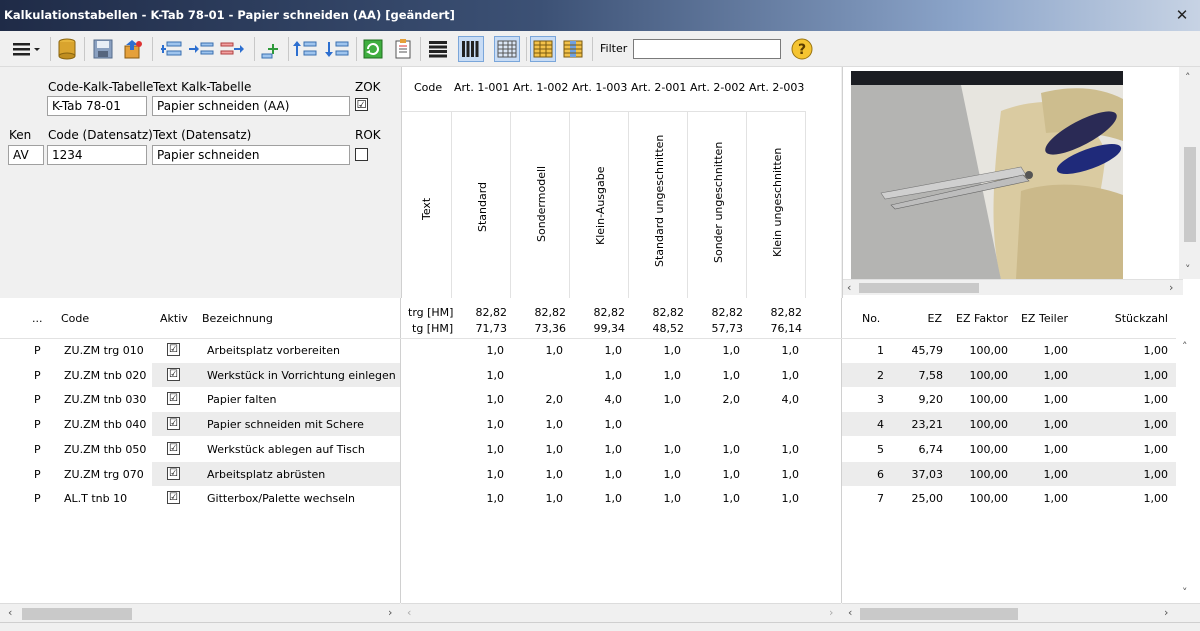  I want to click on col-header-no: No., so click(871, 318).